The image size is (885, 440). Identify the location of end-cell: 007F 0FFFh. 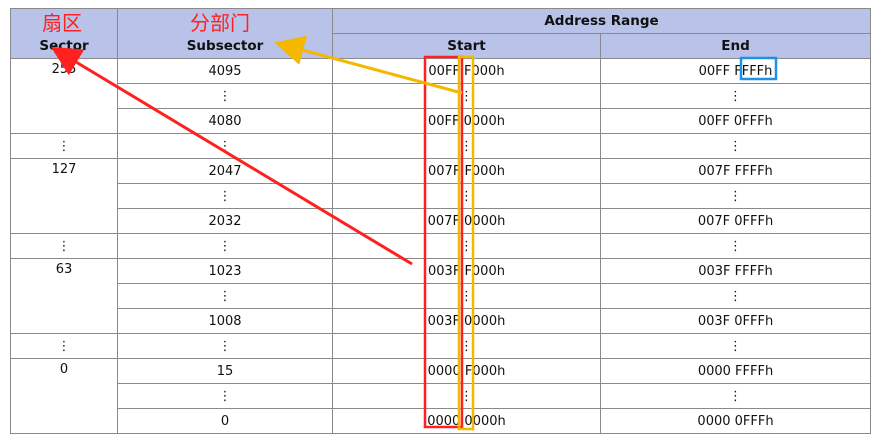
(735, 221).